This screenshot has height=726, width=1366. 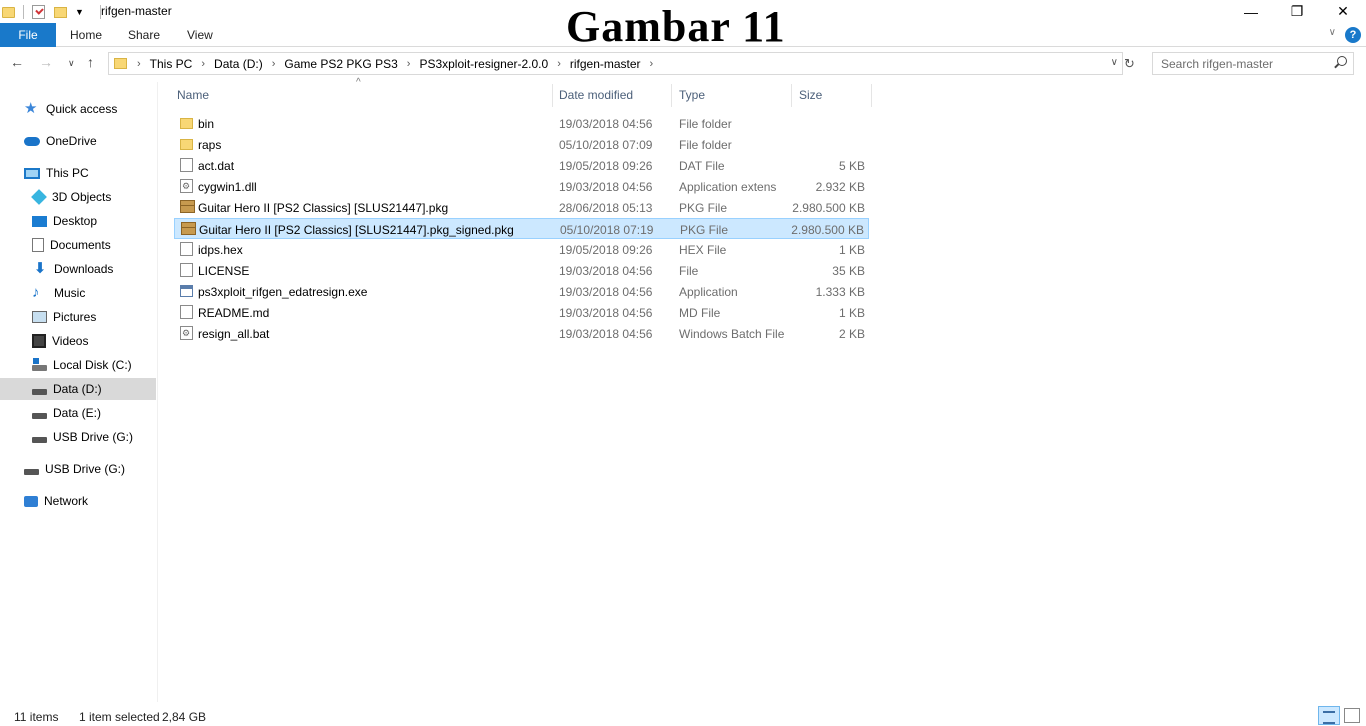 I want to click on minimize-button: —, so click(x=1251, y=11).